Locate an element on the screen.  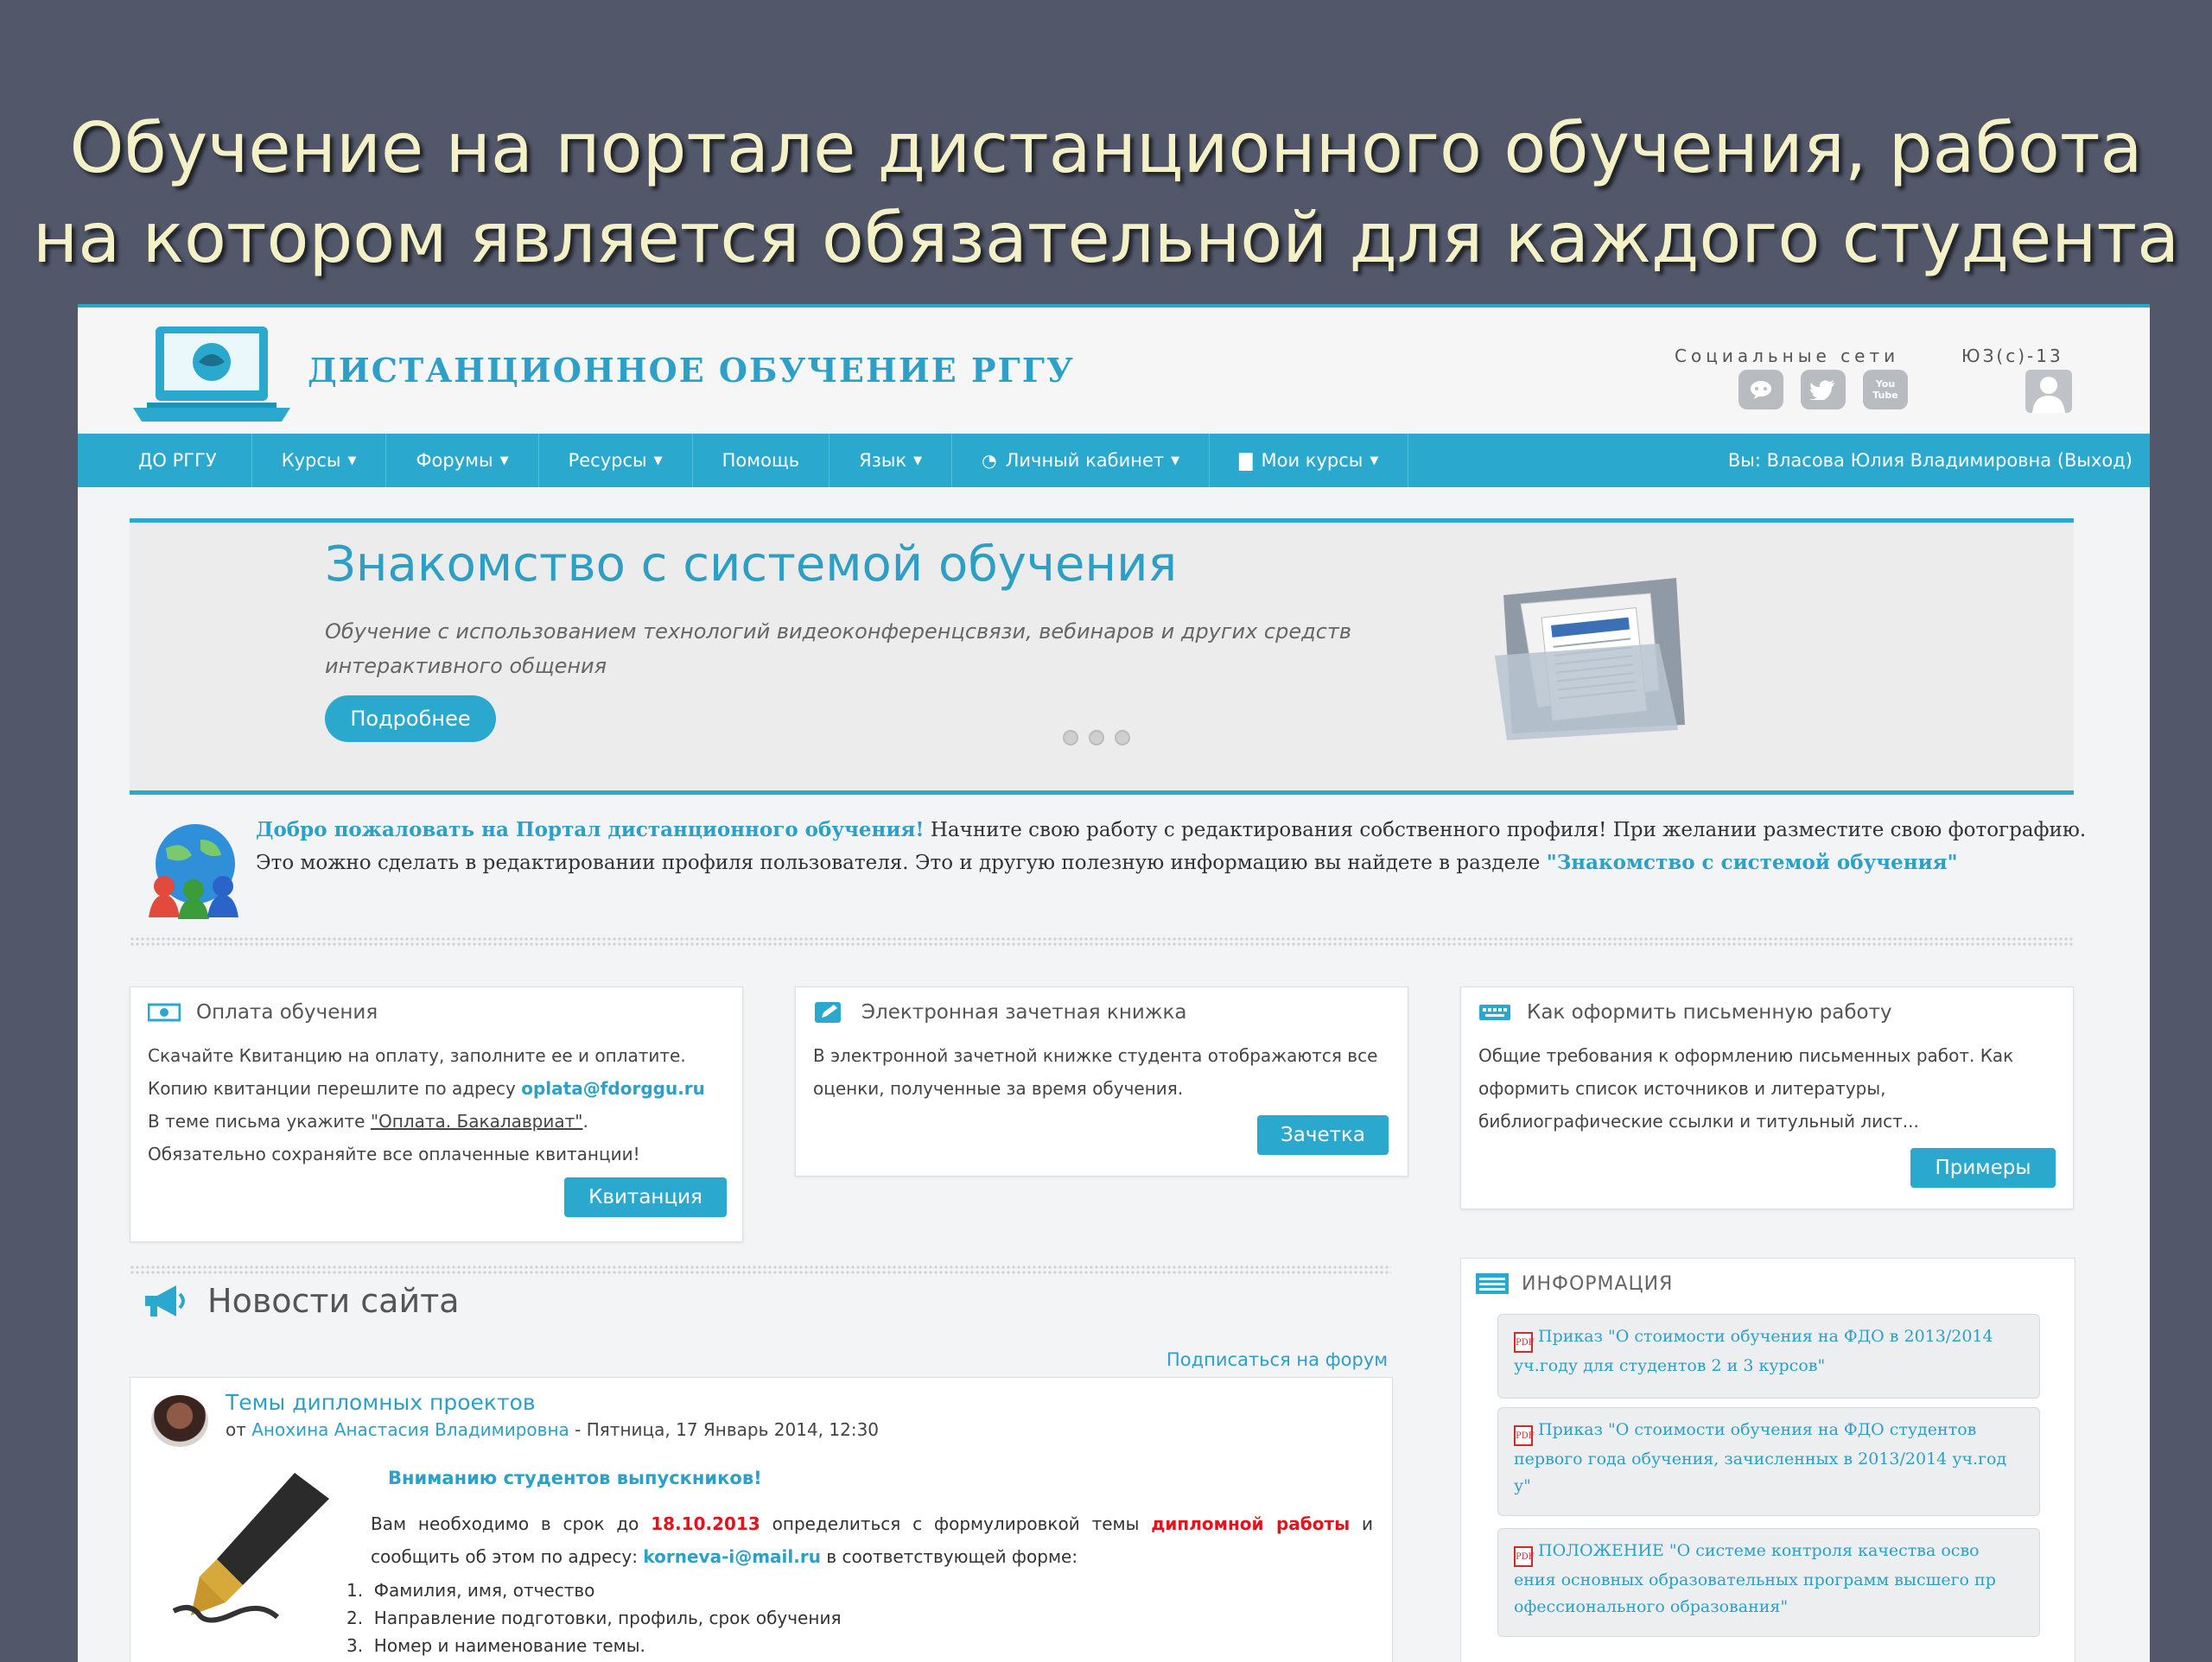
nav-my-courses-label: Мои курсы is located at coordinates (1312, 460).